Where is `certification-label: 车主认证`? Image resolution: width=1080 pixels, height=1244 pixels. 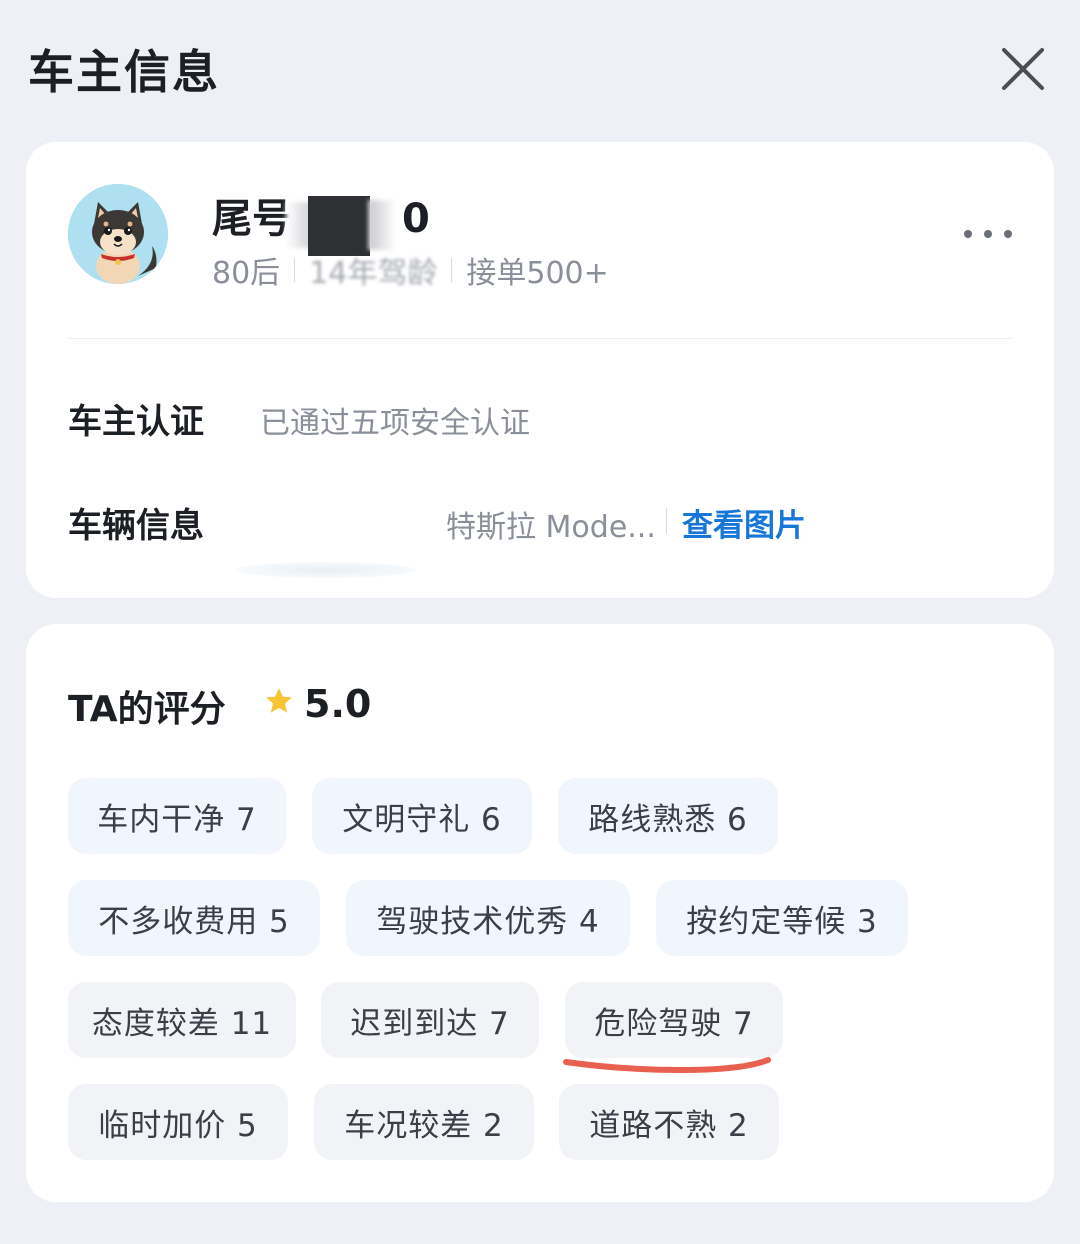 certification-label: 车主认证 is located at coordinates (136, 422).